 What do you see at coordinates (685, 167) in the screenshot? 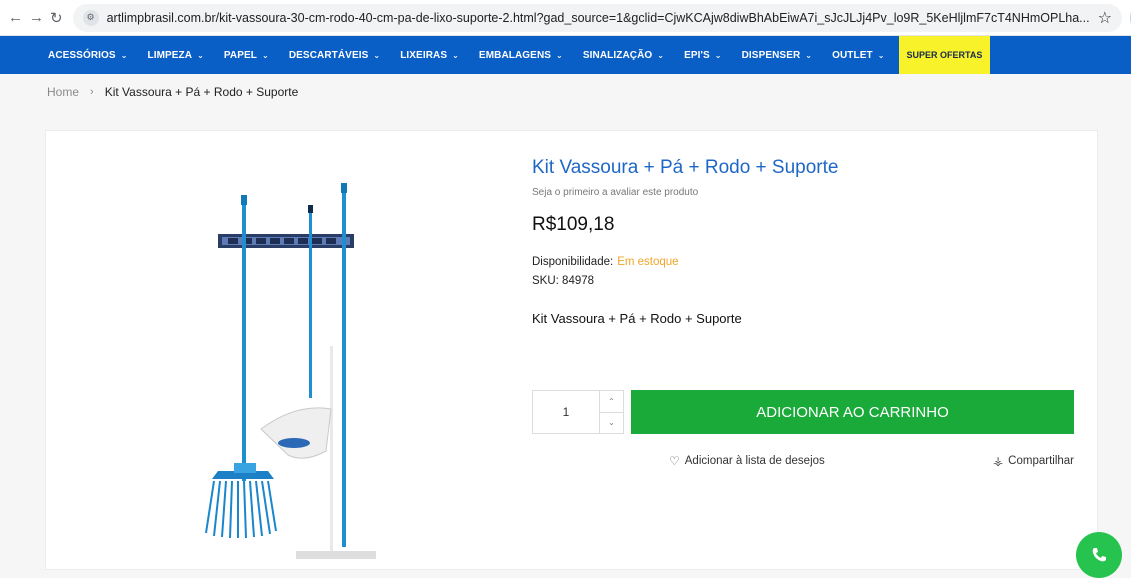
I see `product-title: Kit Vassoura + Pá + Rodo + Suporte` at bounding box center [685, 167].